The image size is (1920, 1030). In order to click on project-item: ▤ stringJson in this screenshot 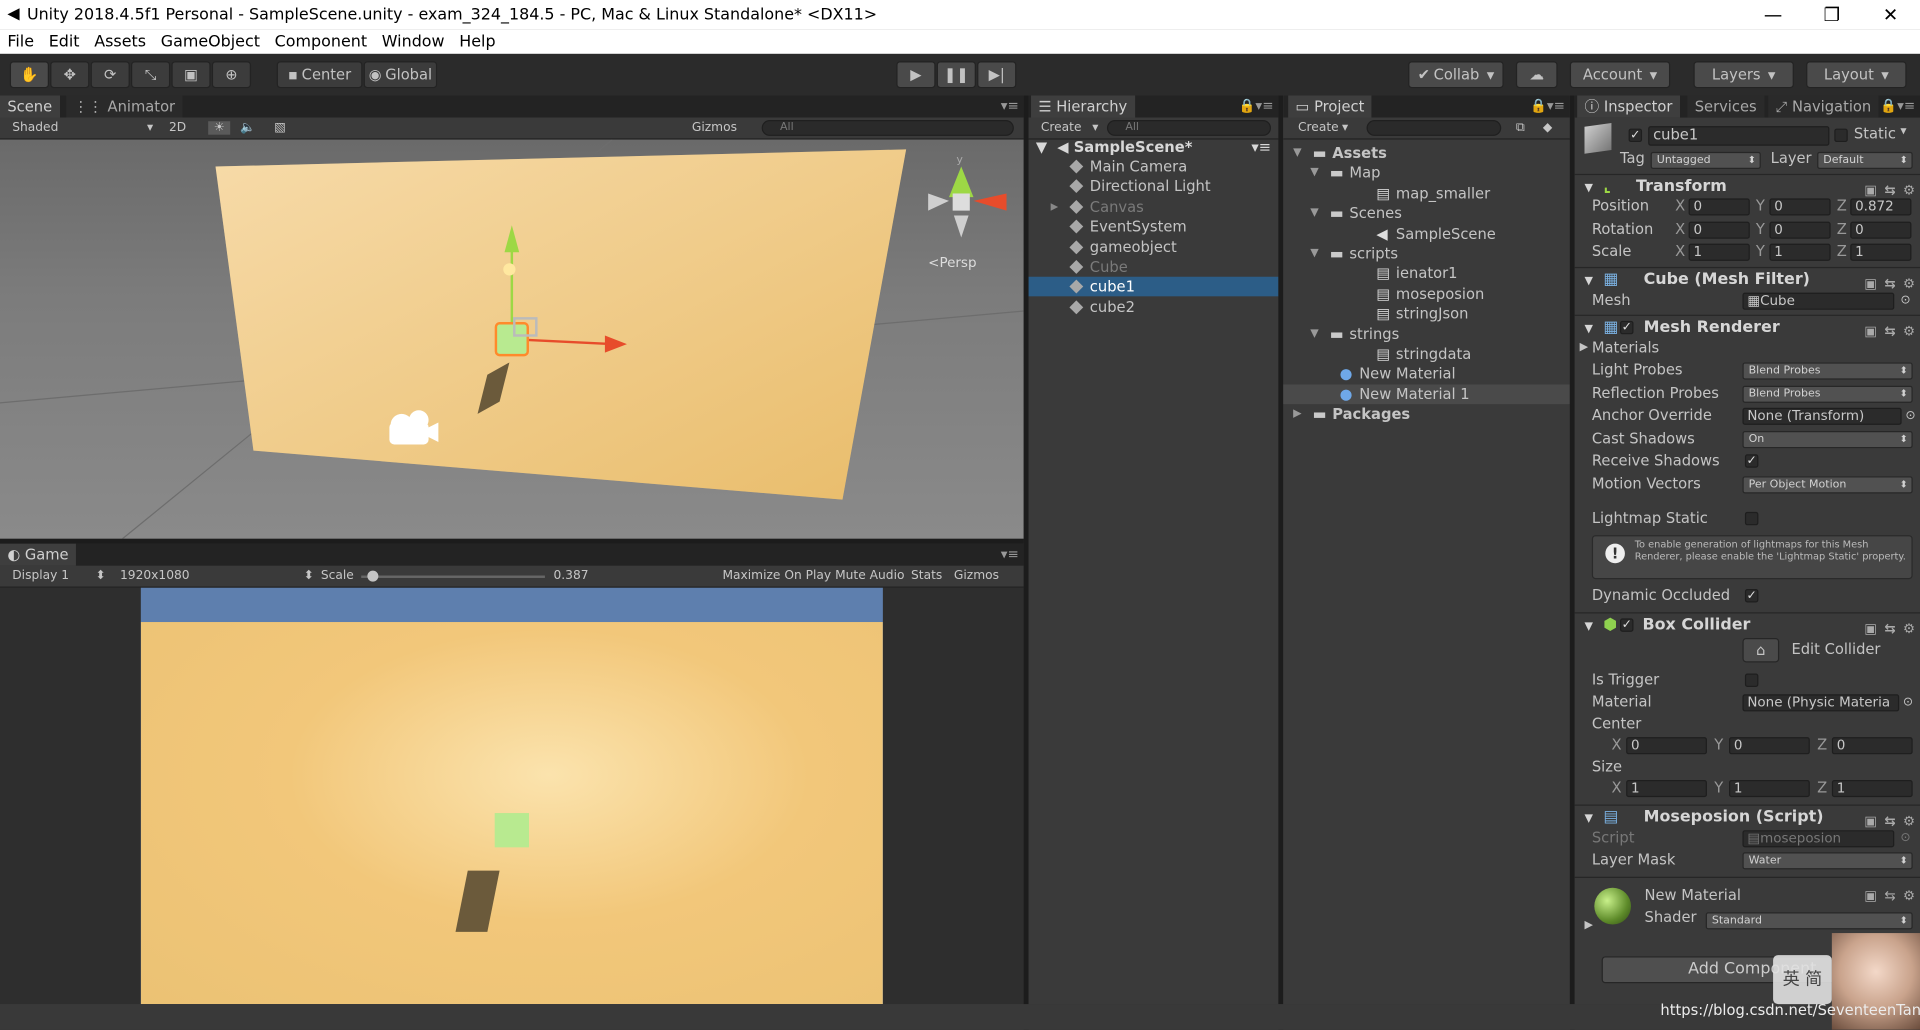, I will do `click(1426, 314)`.